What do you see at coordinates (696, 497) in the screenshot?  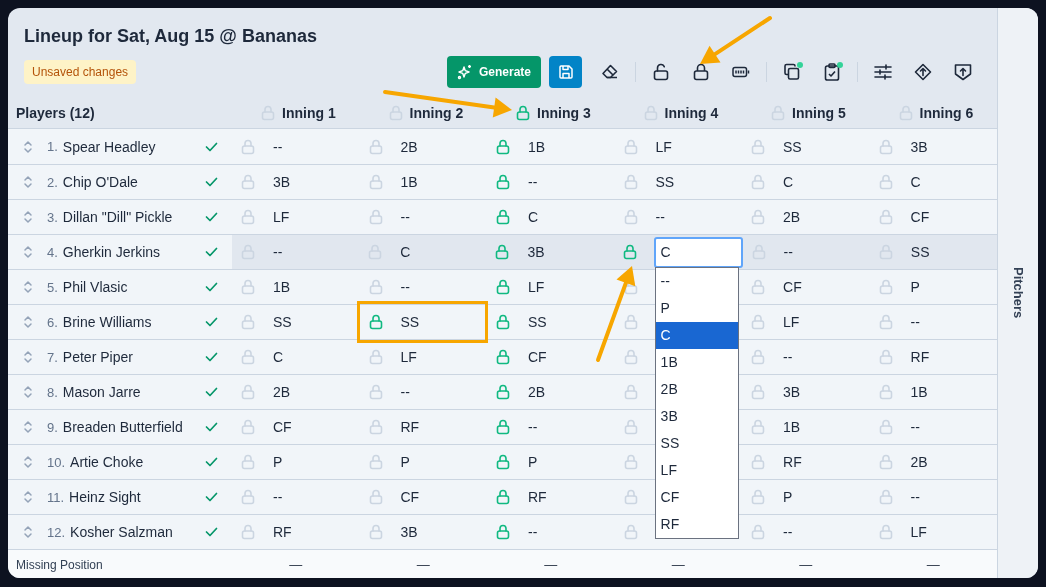 I see `dropdown-option: CF` at bounding box center [696, 497].